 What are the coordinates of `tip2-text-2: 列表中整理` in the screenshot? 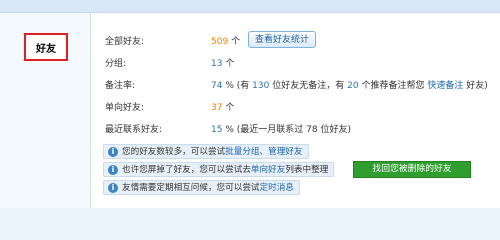 It's located at (307, 170).